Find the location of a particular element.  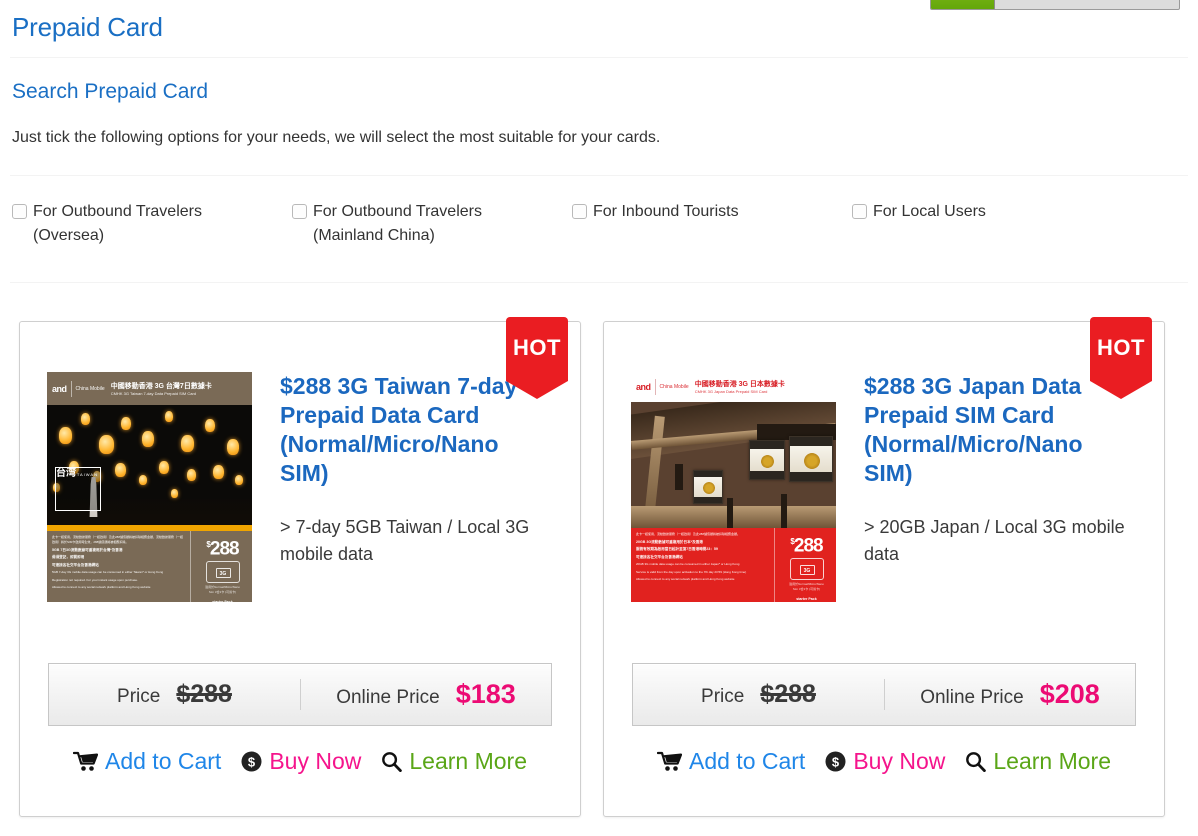

price-online: $208 is located at coordinates (1069, 694).